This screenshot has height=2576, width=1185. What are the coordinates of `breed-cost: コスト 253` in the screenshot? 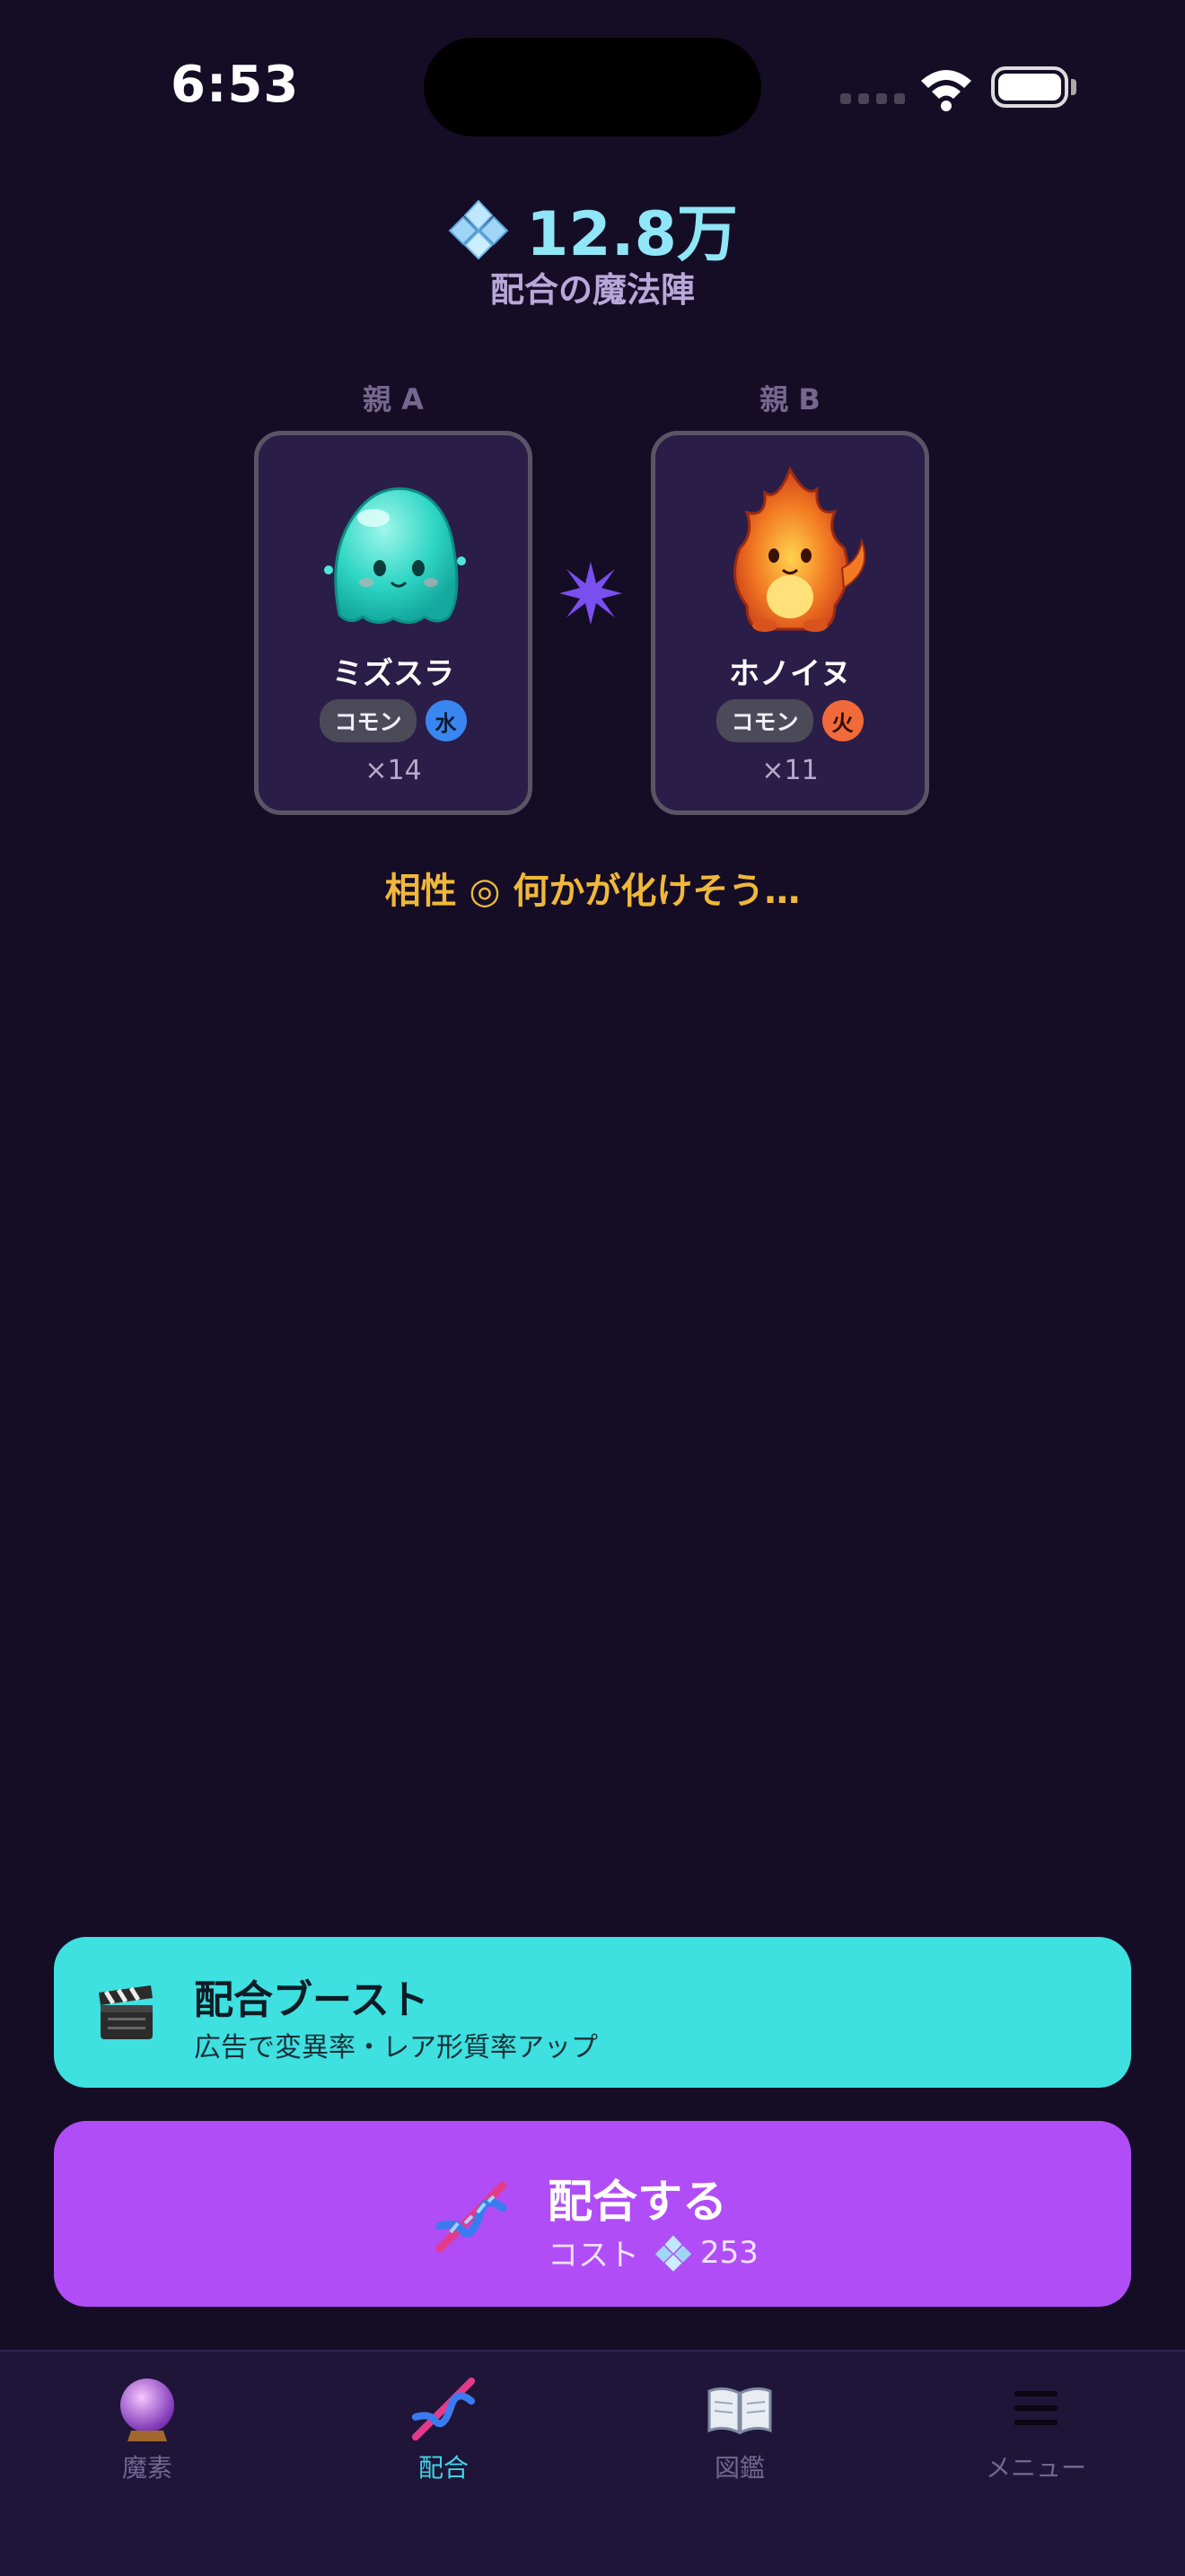 It's located at (653, 2252).